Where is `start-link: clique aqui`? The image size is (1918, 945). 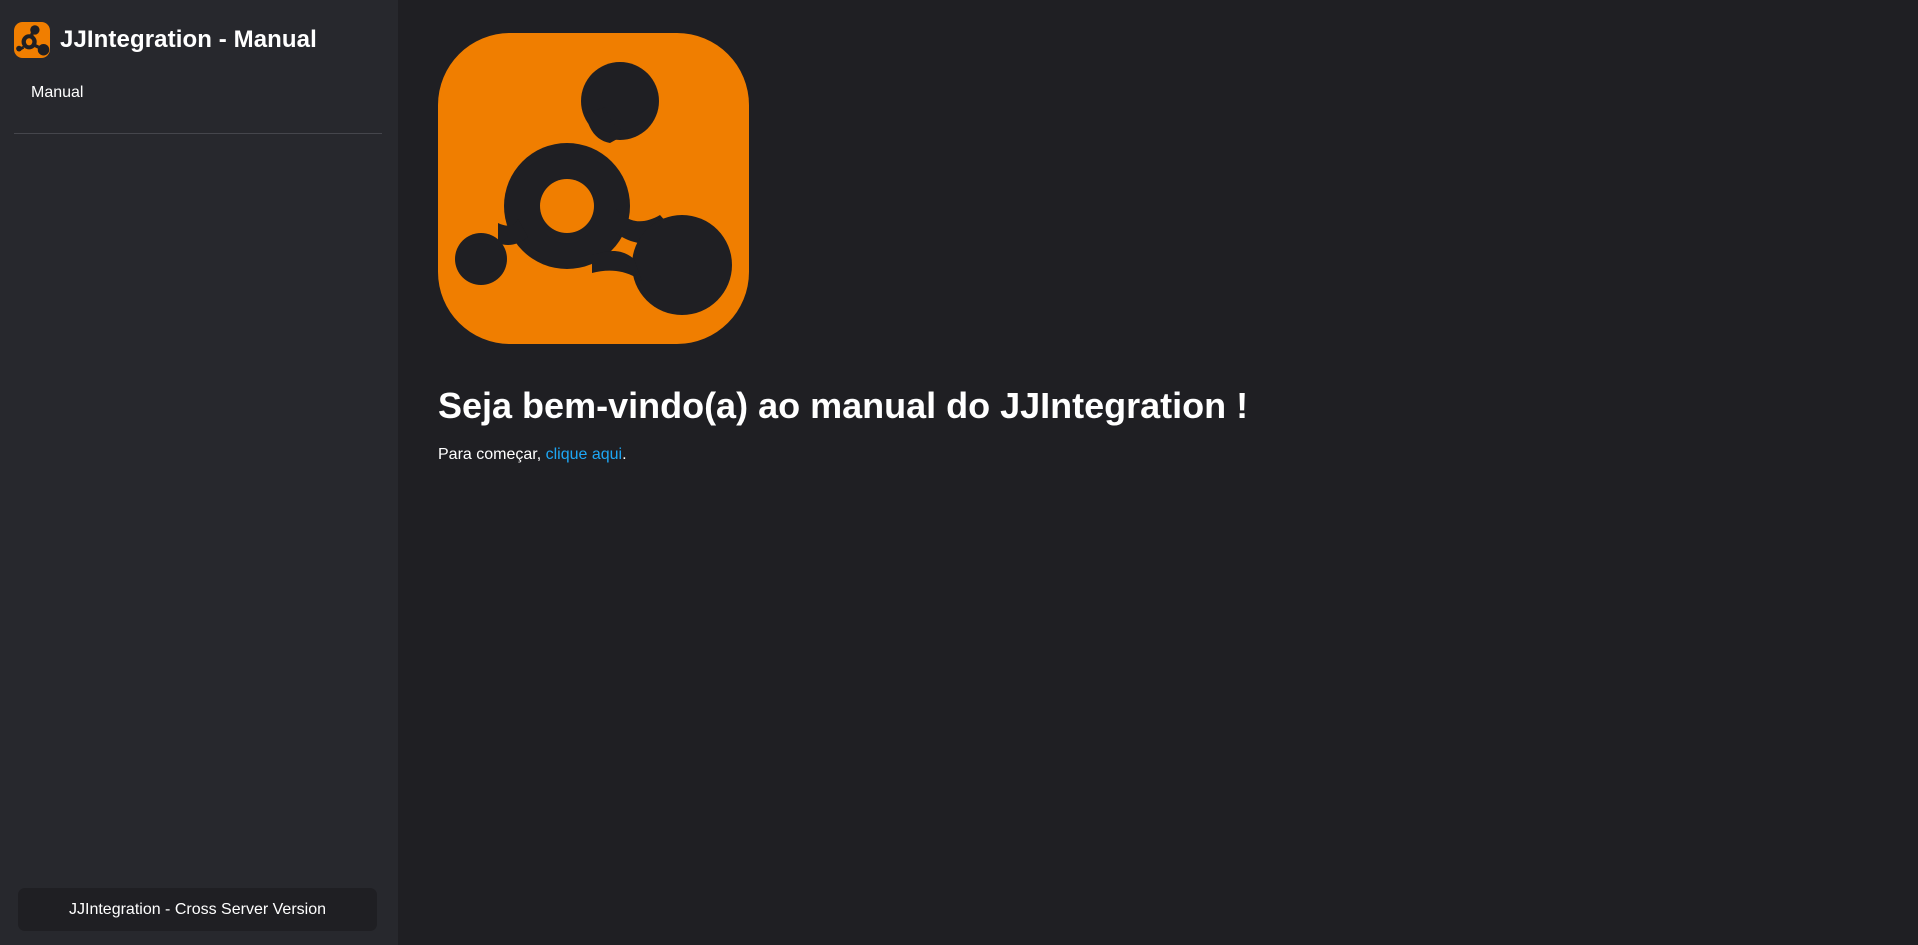 start-link: clique aqui is located at coordinates (584, 454).